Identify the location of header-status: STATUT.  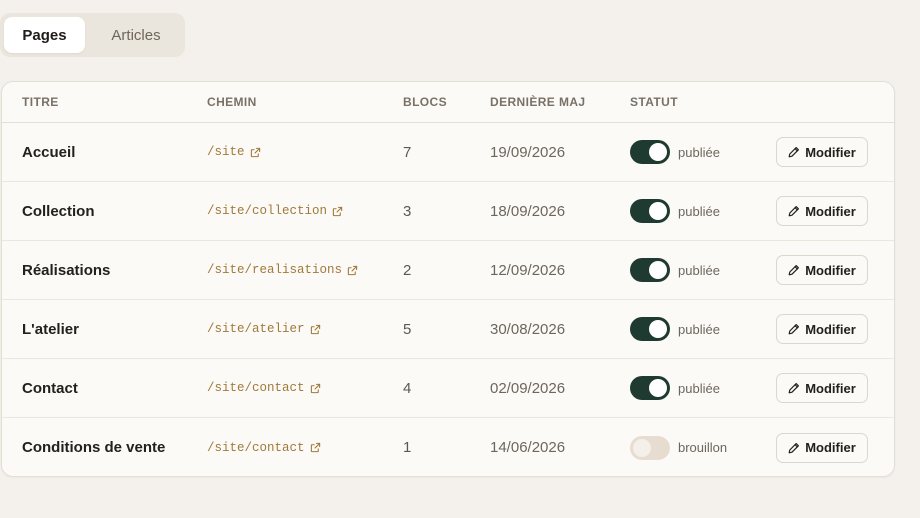
(654, 102).